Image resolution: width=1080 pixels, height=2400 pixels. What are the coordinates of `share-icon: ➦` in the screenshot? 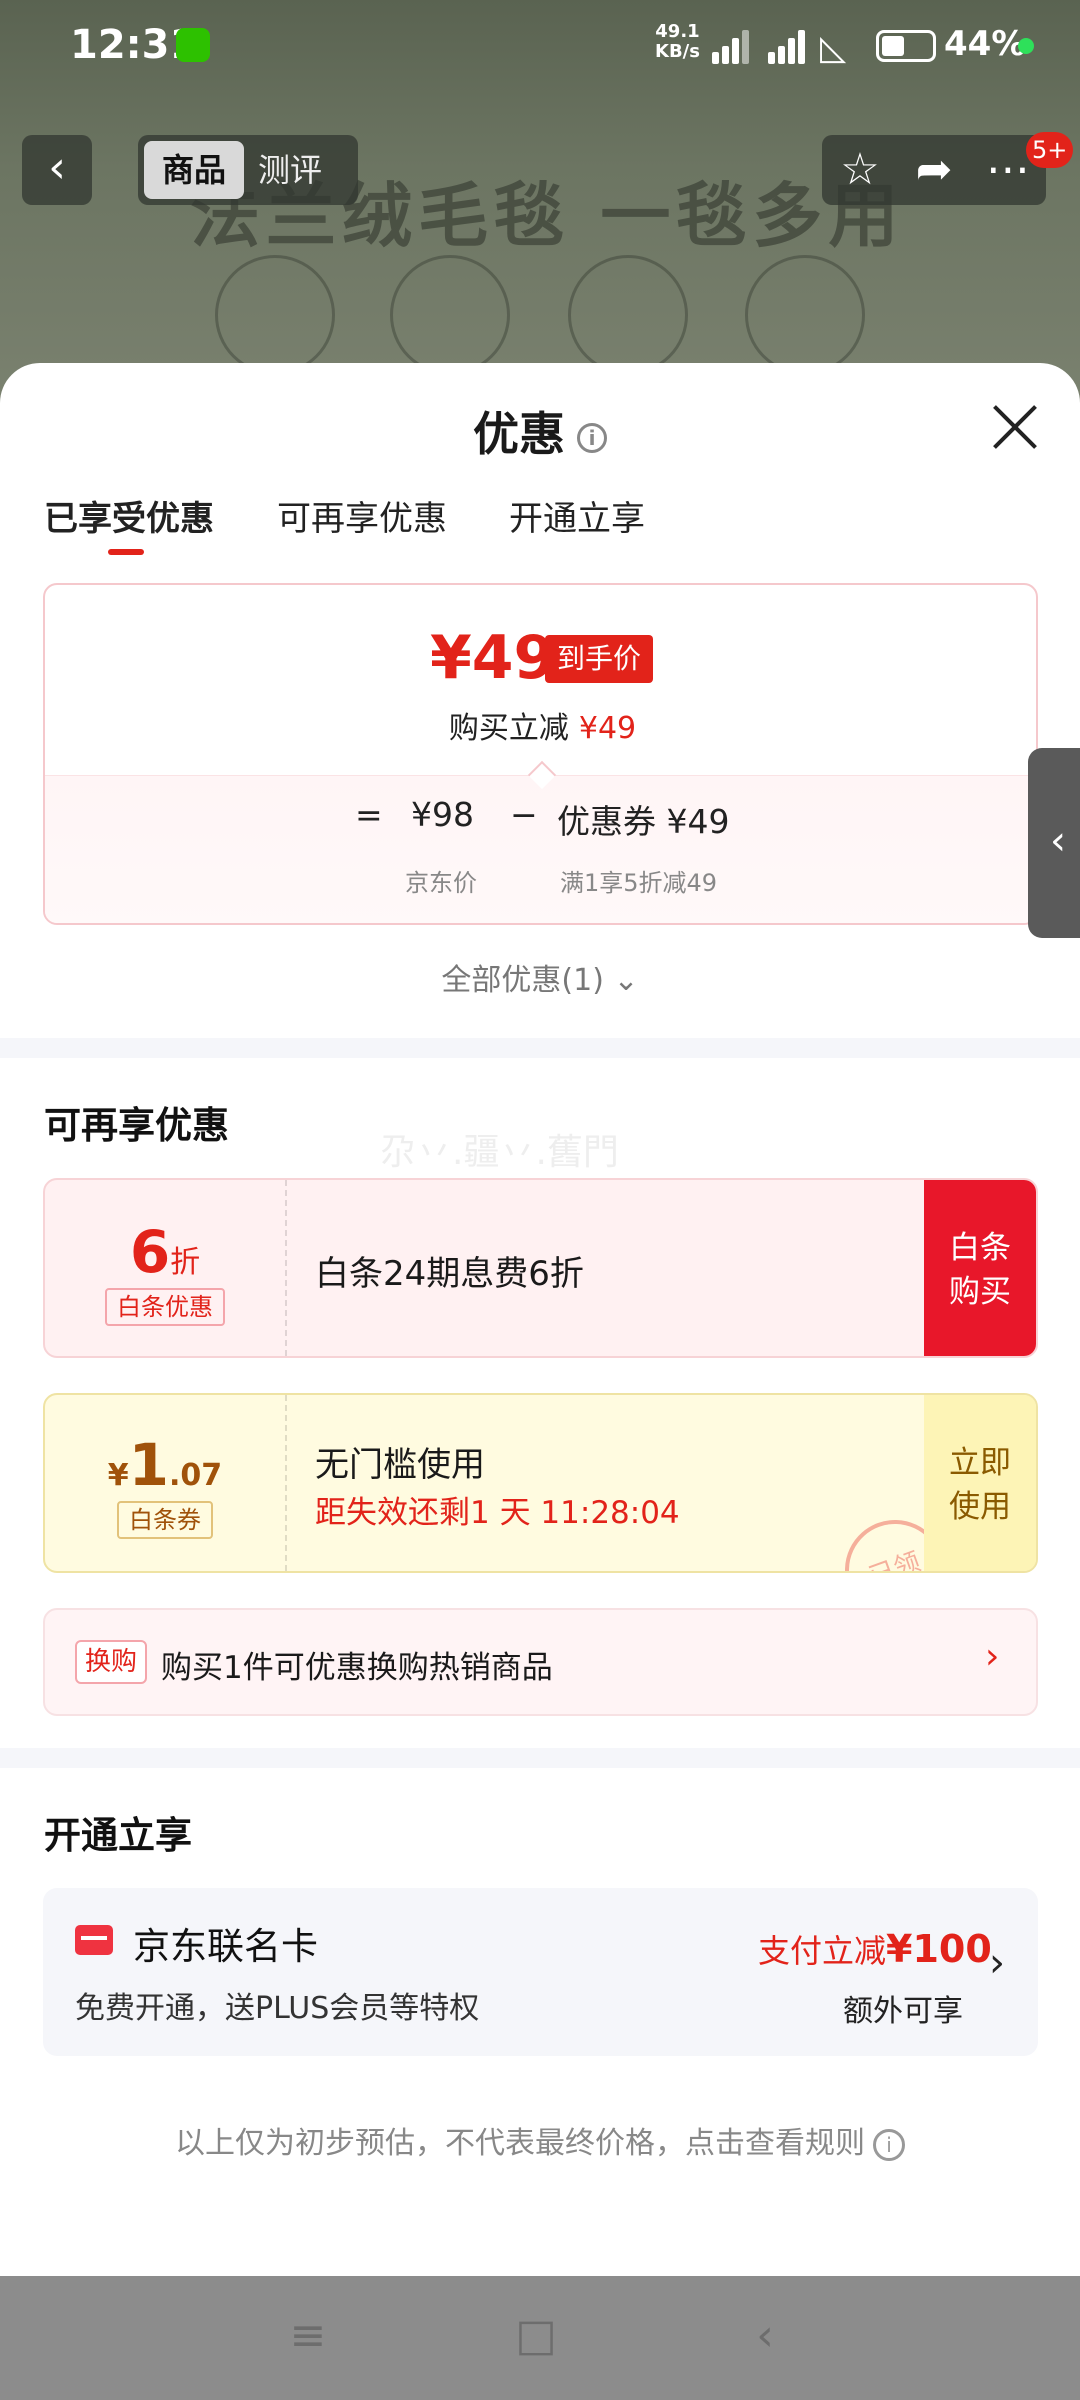 It's located at (934, 170).